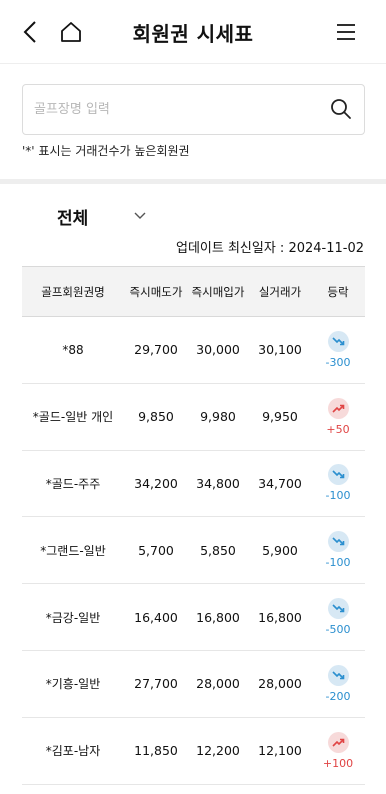 This screenshot has height=794, width=386. Describe the element at coordinates (168, 109) in the screenshot. I see `search-input` at that location.